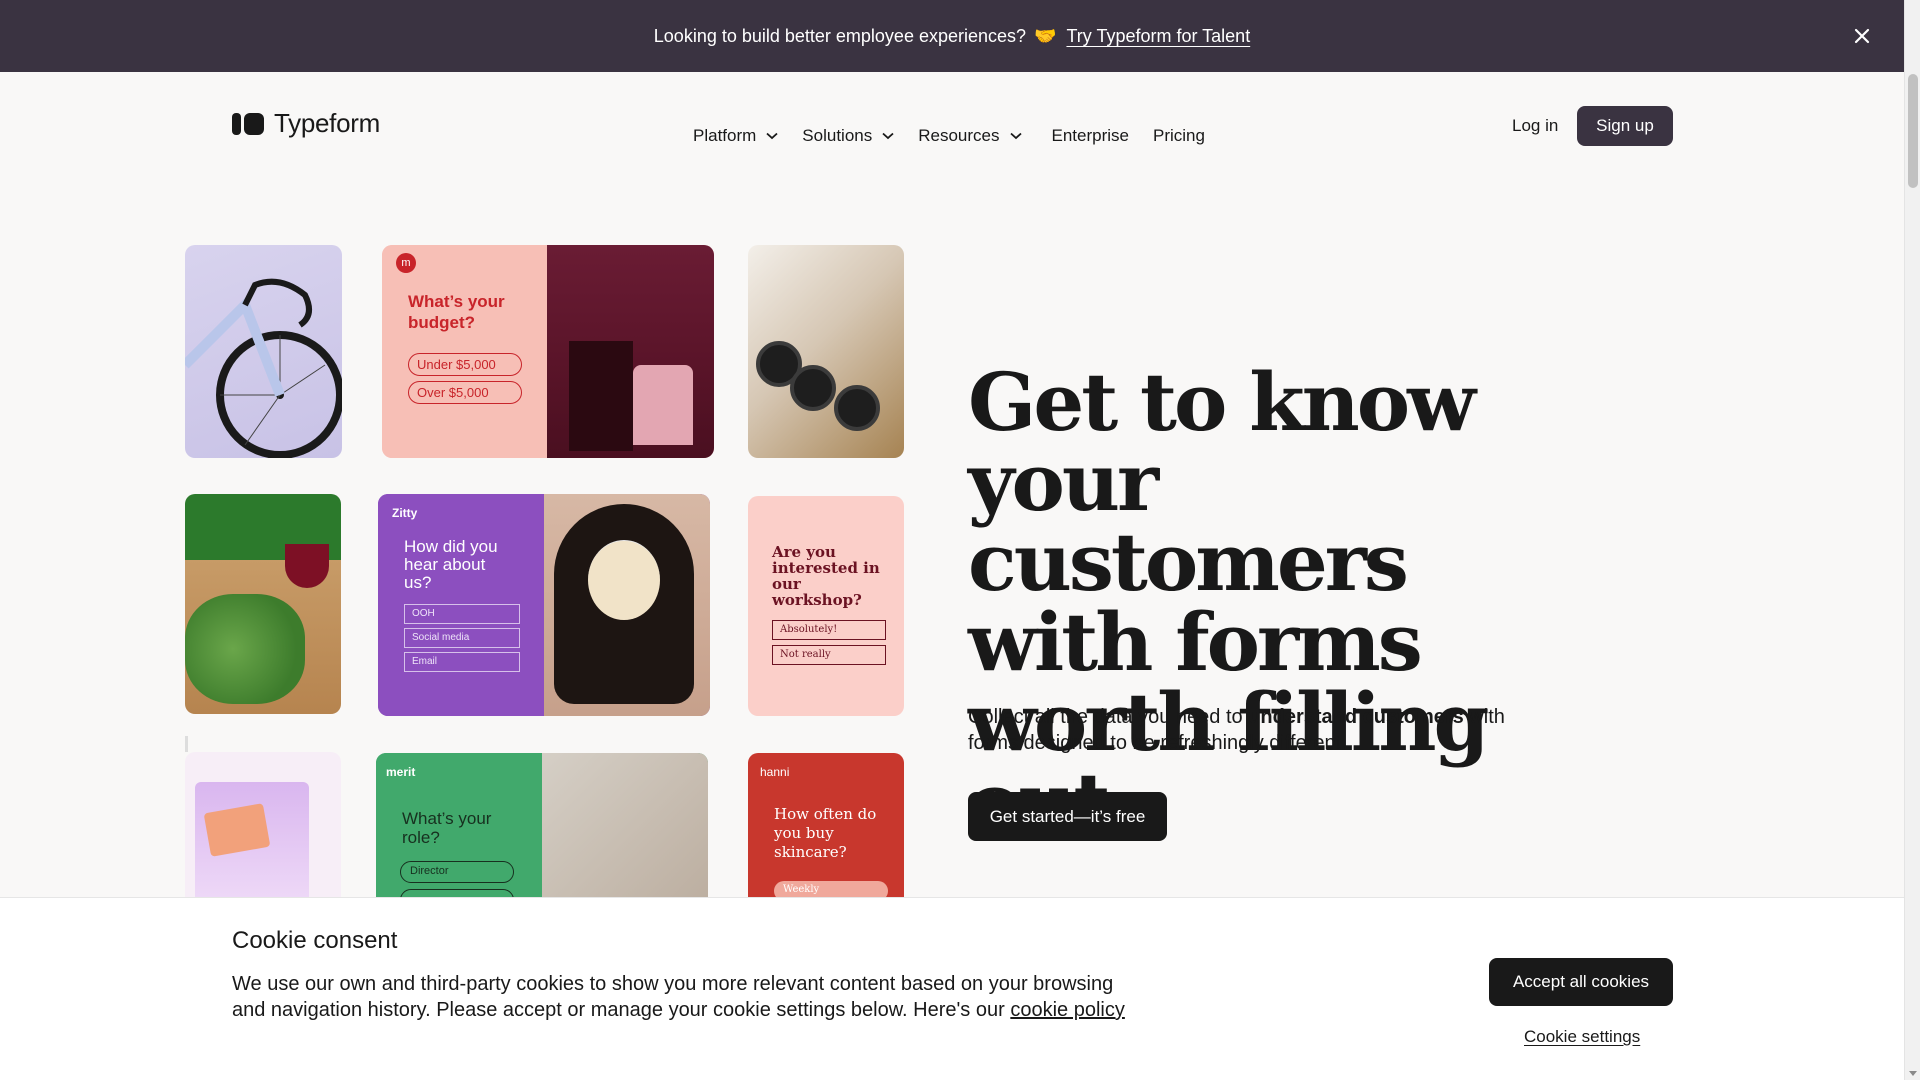 This screenshot has height=1080, width=1920. Describe the element at coordinates (263, 604) in the screenshot. I see `salad-image-card` at that location.